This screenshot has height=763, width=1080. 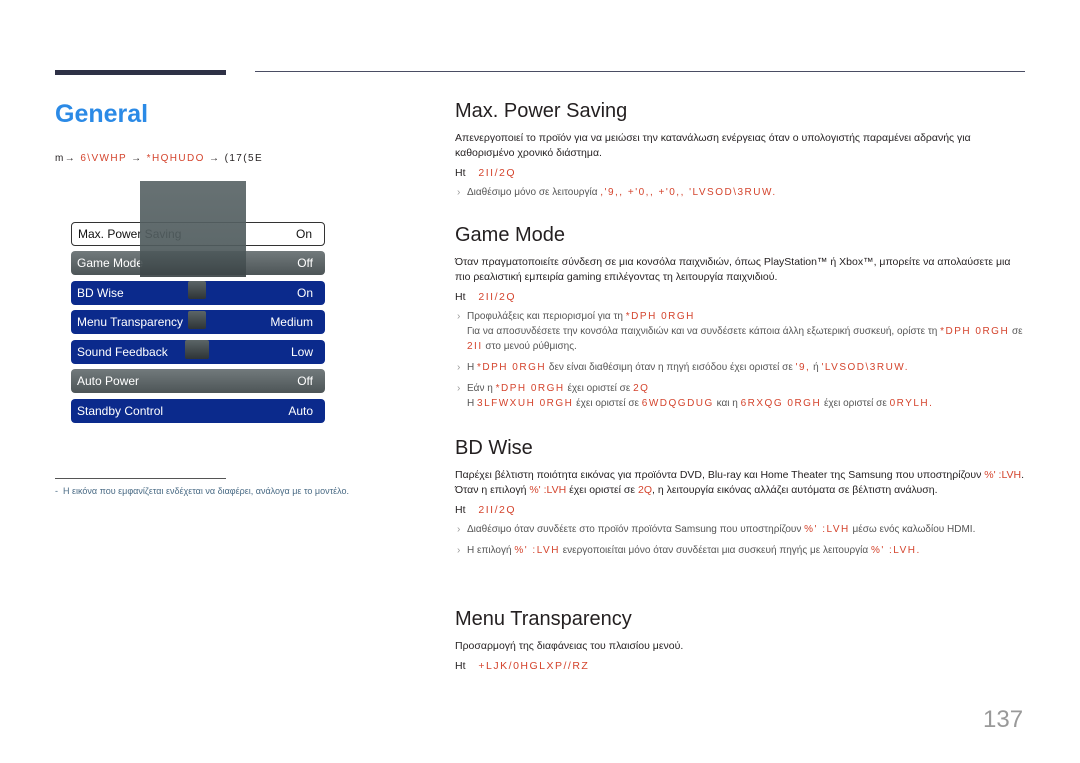 What do you see at coordinates (175, 158) in the screenshot?
I see `breadcrumb-item: *HQHUDO` at bounding box center [175, 158].